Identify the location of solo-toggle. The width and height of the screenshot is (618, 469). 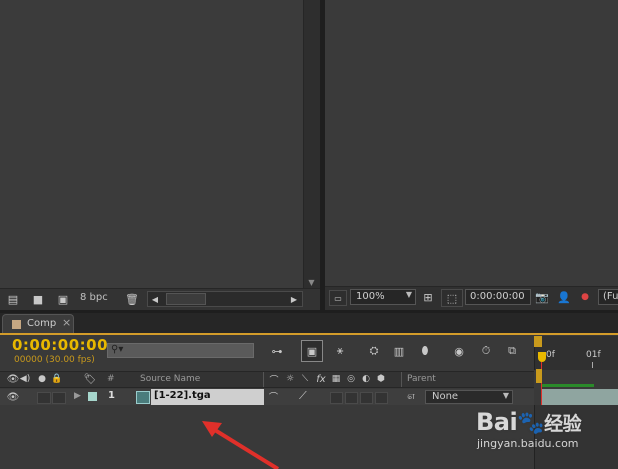
(59, 398).